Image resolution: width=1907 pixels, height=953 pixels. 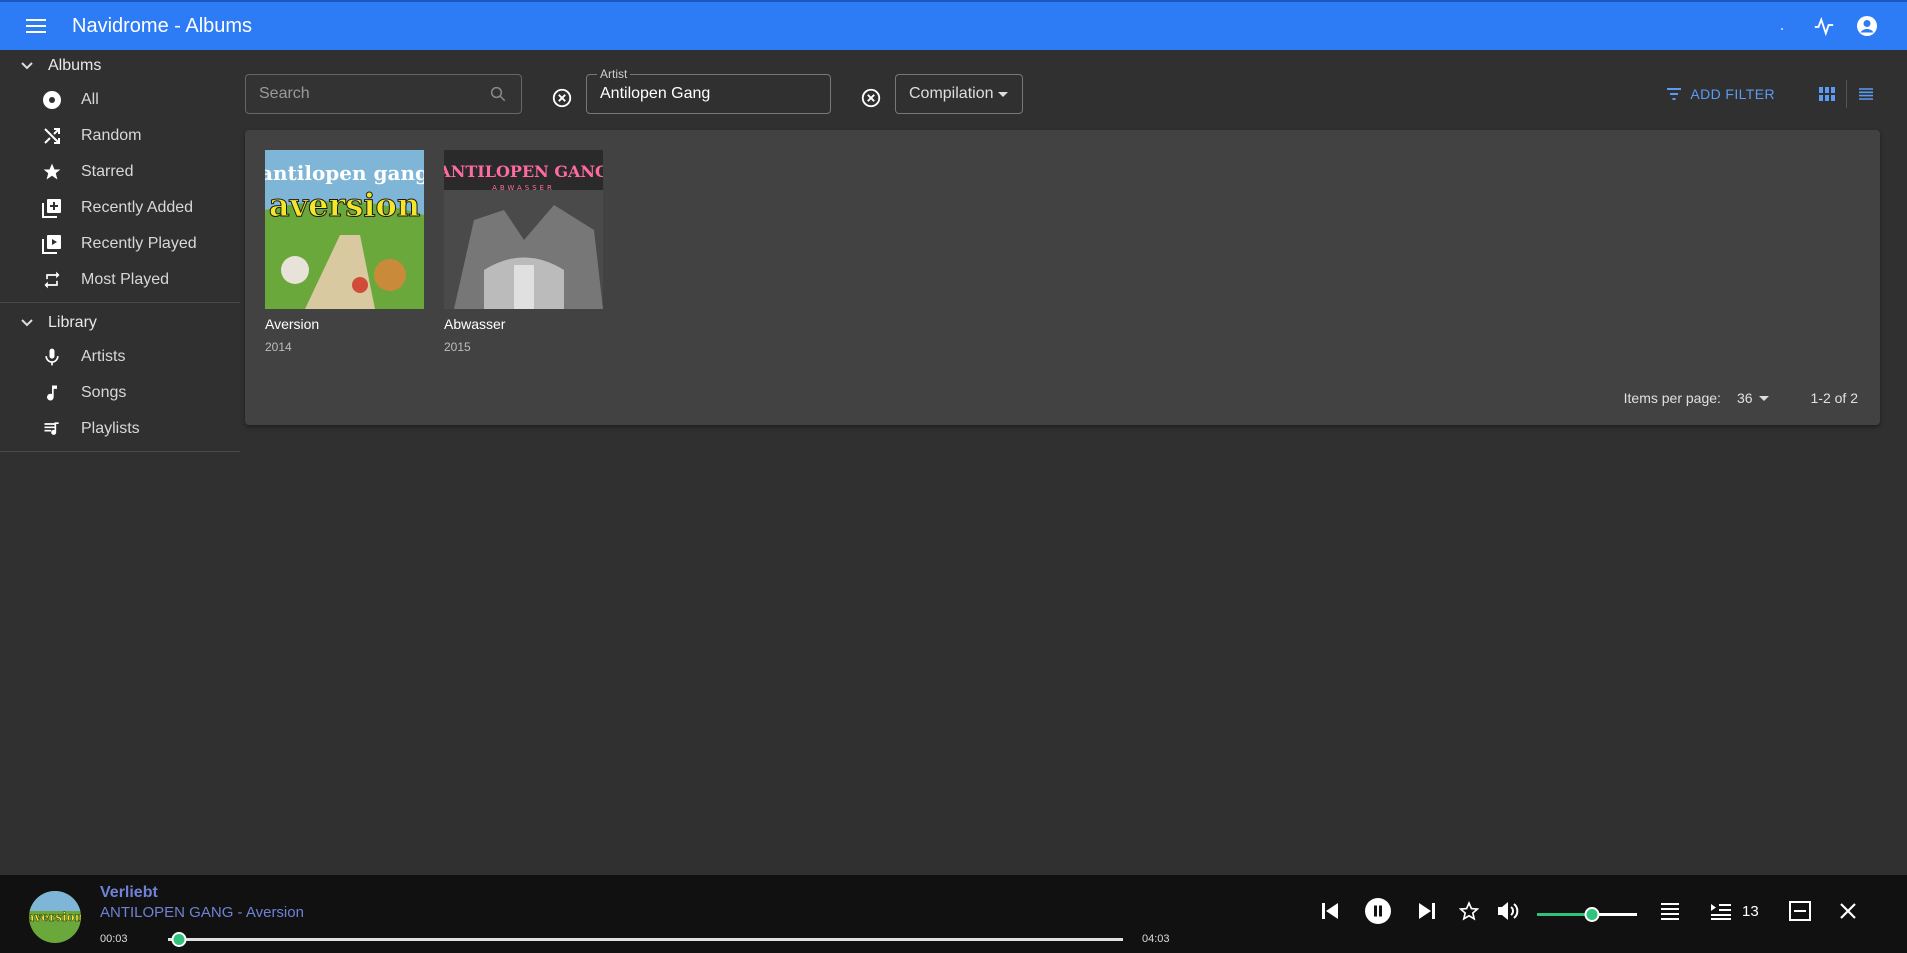 I want to click on progress-bar, so click(x=645, y=939).